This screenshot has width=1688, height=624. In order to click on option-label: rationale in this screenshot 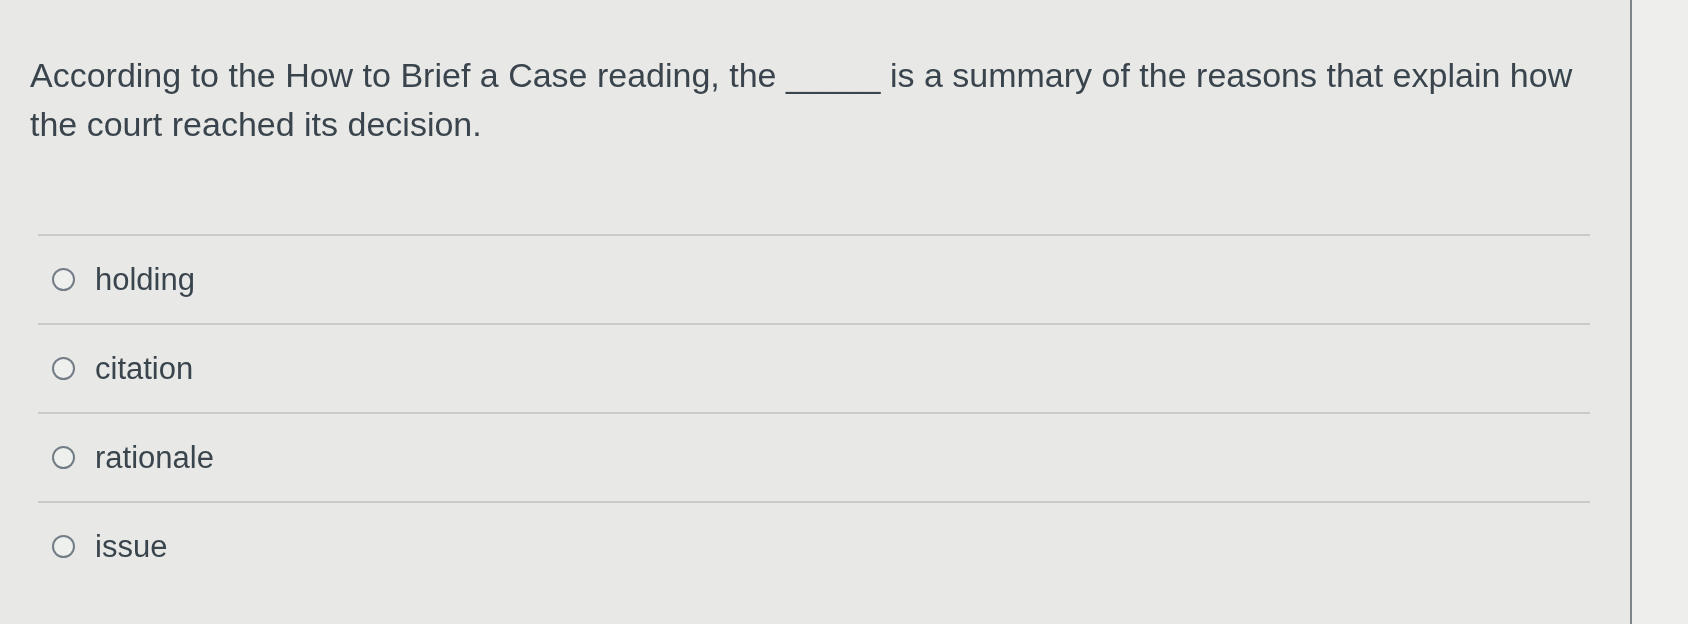, I will do `click(154, 457)`.